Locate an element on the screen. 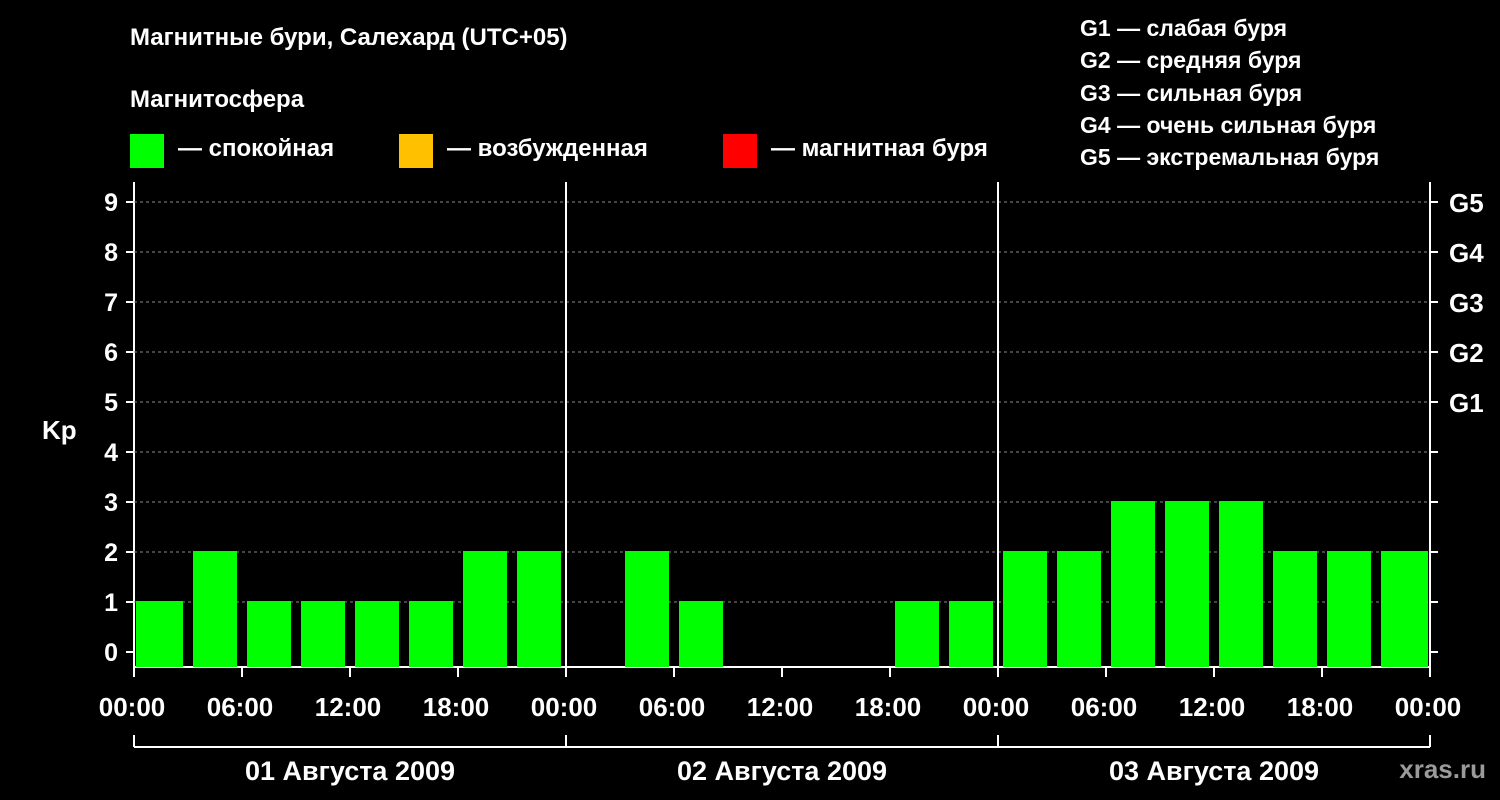 This screenshot has height=800, width=1500. y-tick-label: 3 is located at coordinates (111, 503).